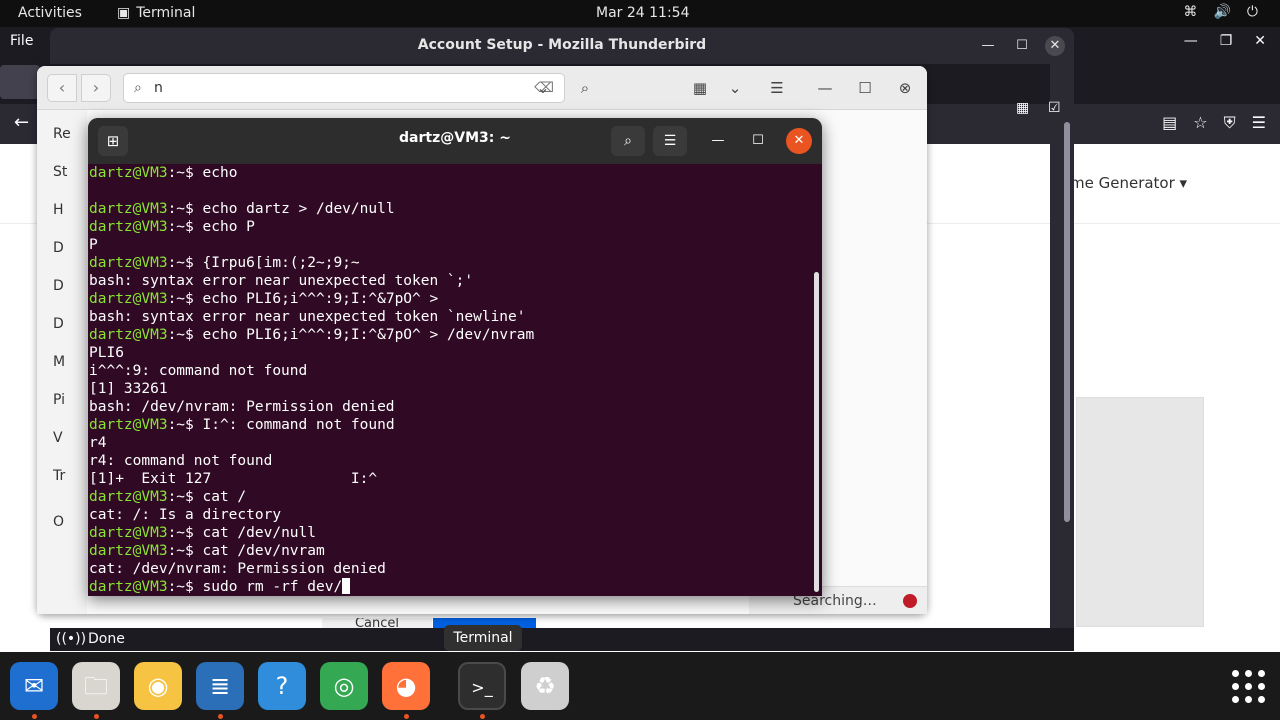 The width and height of the screenshot is (1280, 720). I want to click on scrollbar, so click(1067, 322).